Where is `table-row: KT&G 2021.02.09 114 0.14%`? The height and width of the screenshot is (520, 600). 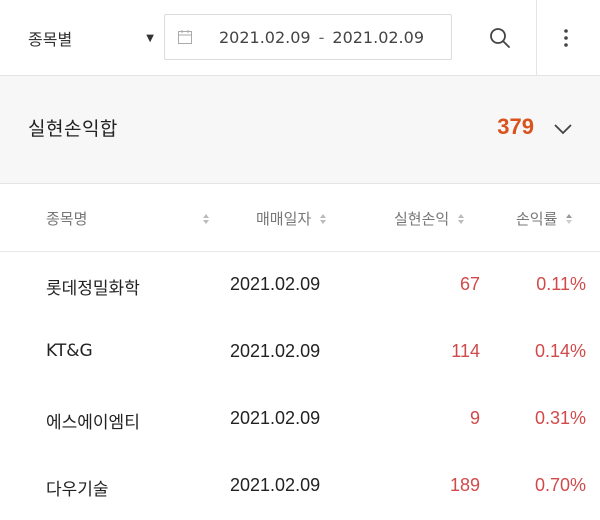 table-row: KT&G 2021.02.09 114 0.14% is located at coordinates (300, 352).